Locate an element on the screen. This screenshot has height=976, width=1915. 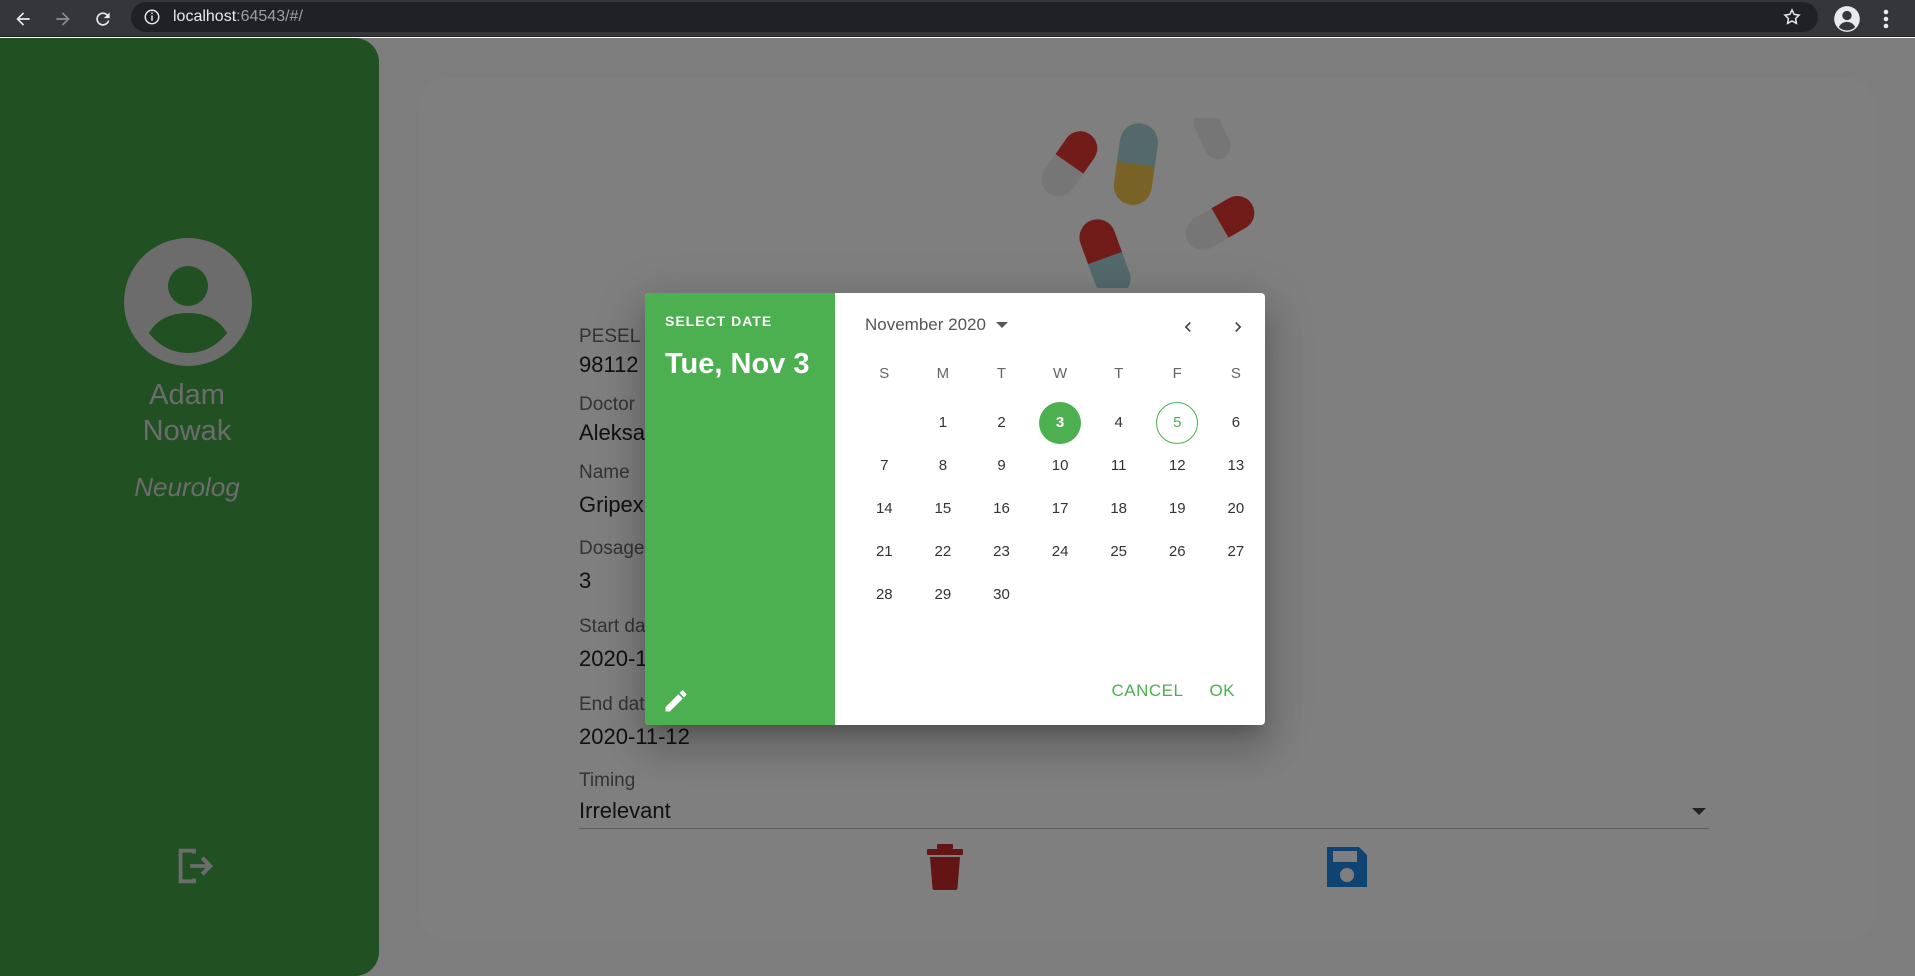
calendar-day: 24 is located at coordinates (1060, 551).